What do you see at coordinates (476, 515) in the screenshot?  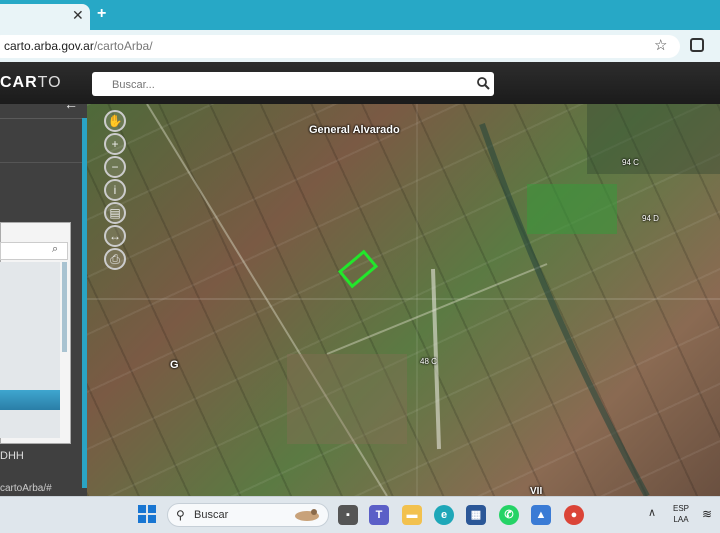 I see `store-icon: ▦` at bounding box center [476, 515].